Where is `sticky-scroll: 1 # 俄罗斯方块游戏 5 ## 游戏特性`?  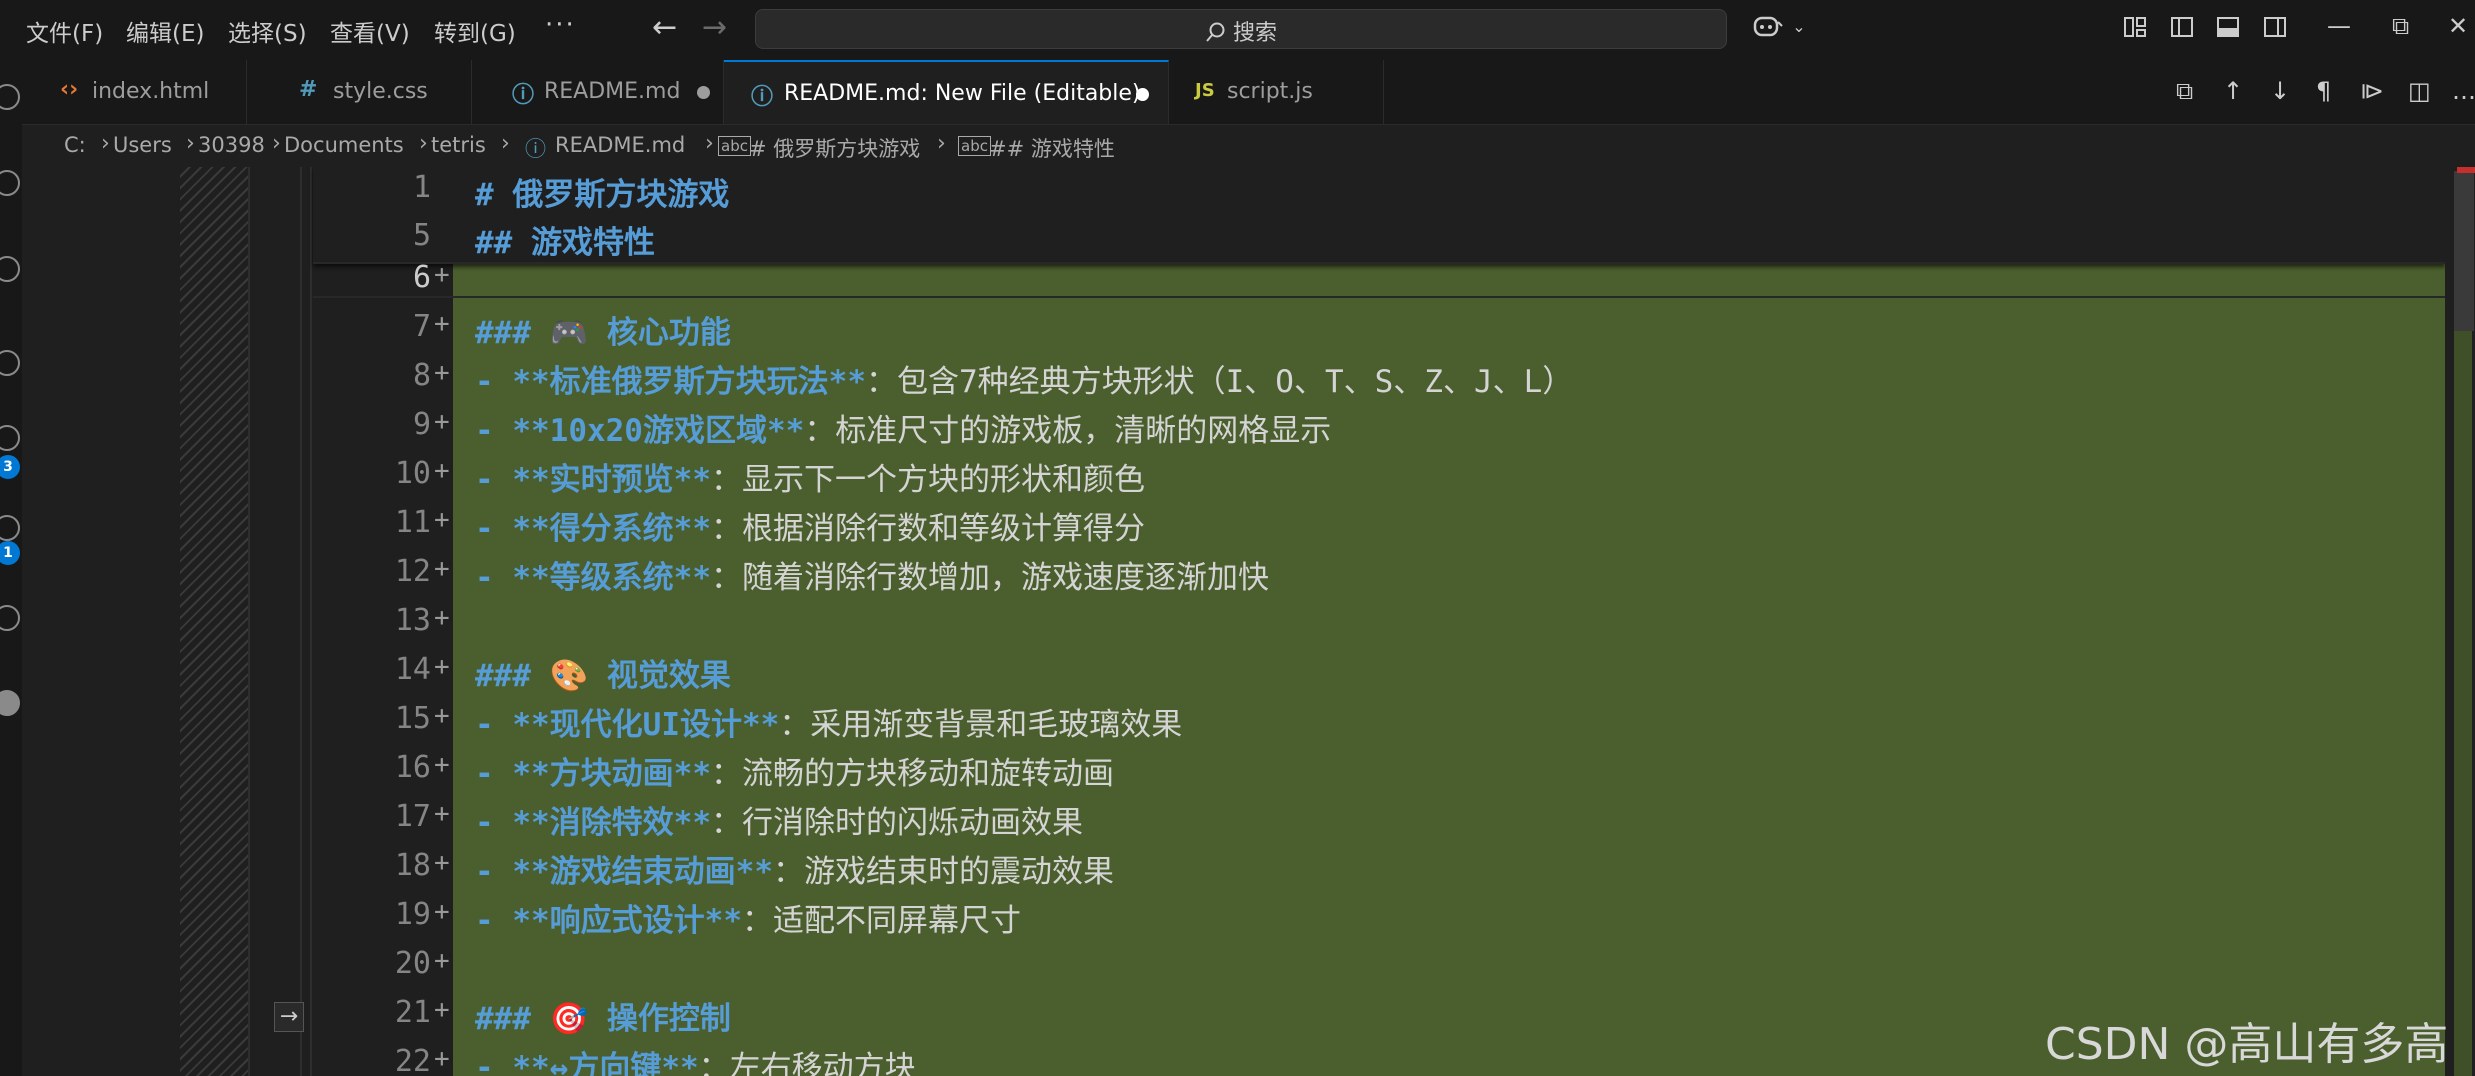 sticky-scroll: 1 # 俄罗斯方块游戏 5 ## 游戏特性 is located at coordinates (1379, 215).